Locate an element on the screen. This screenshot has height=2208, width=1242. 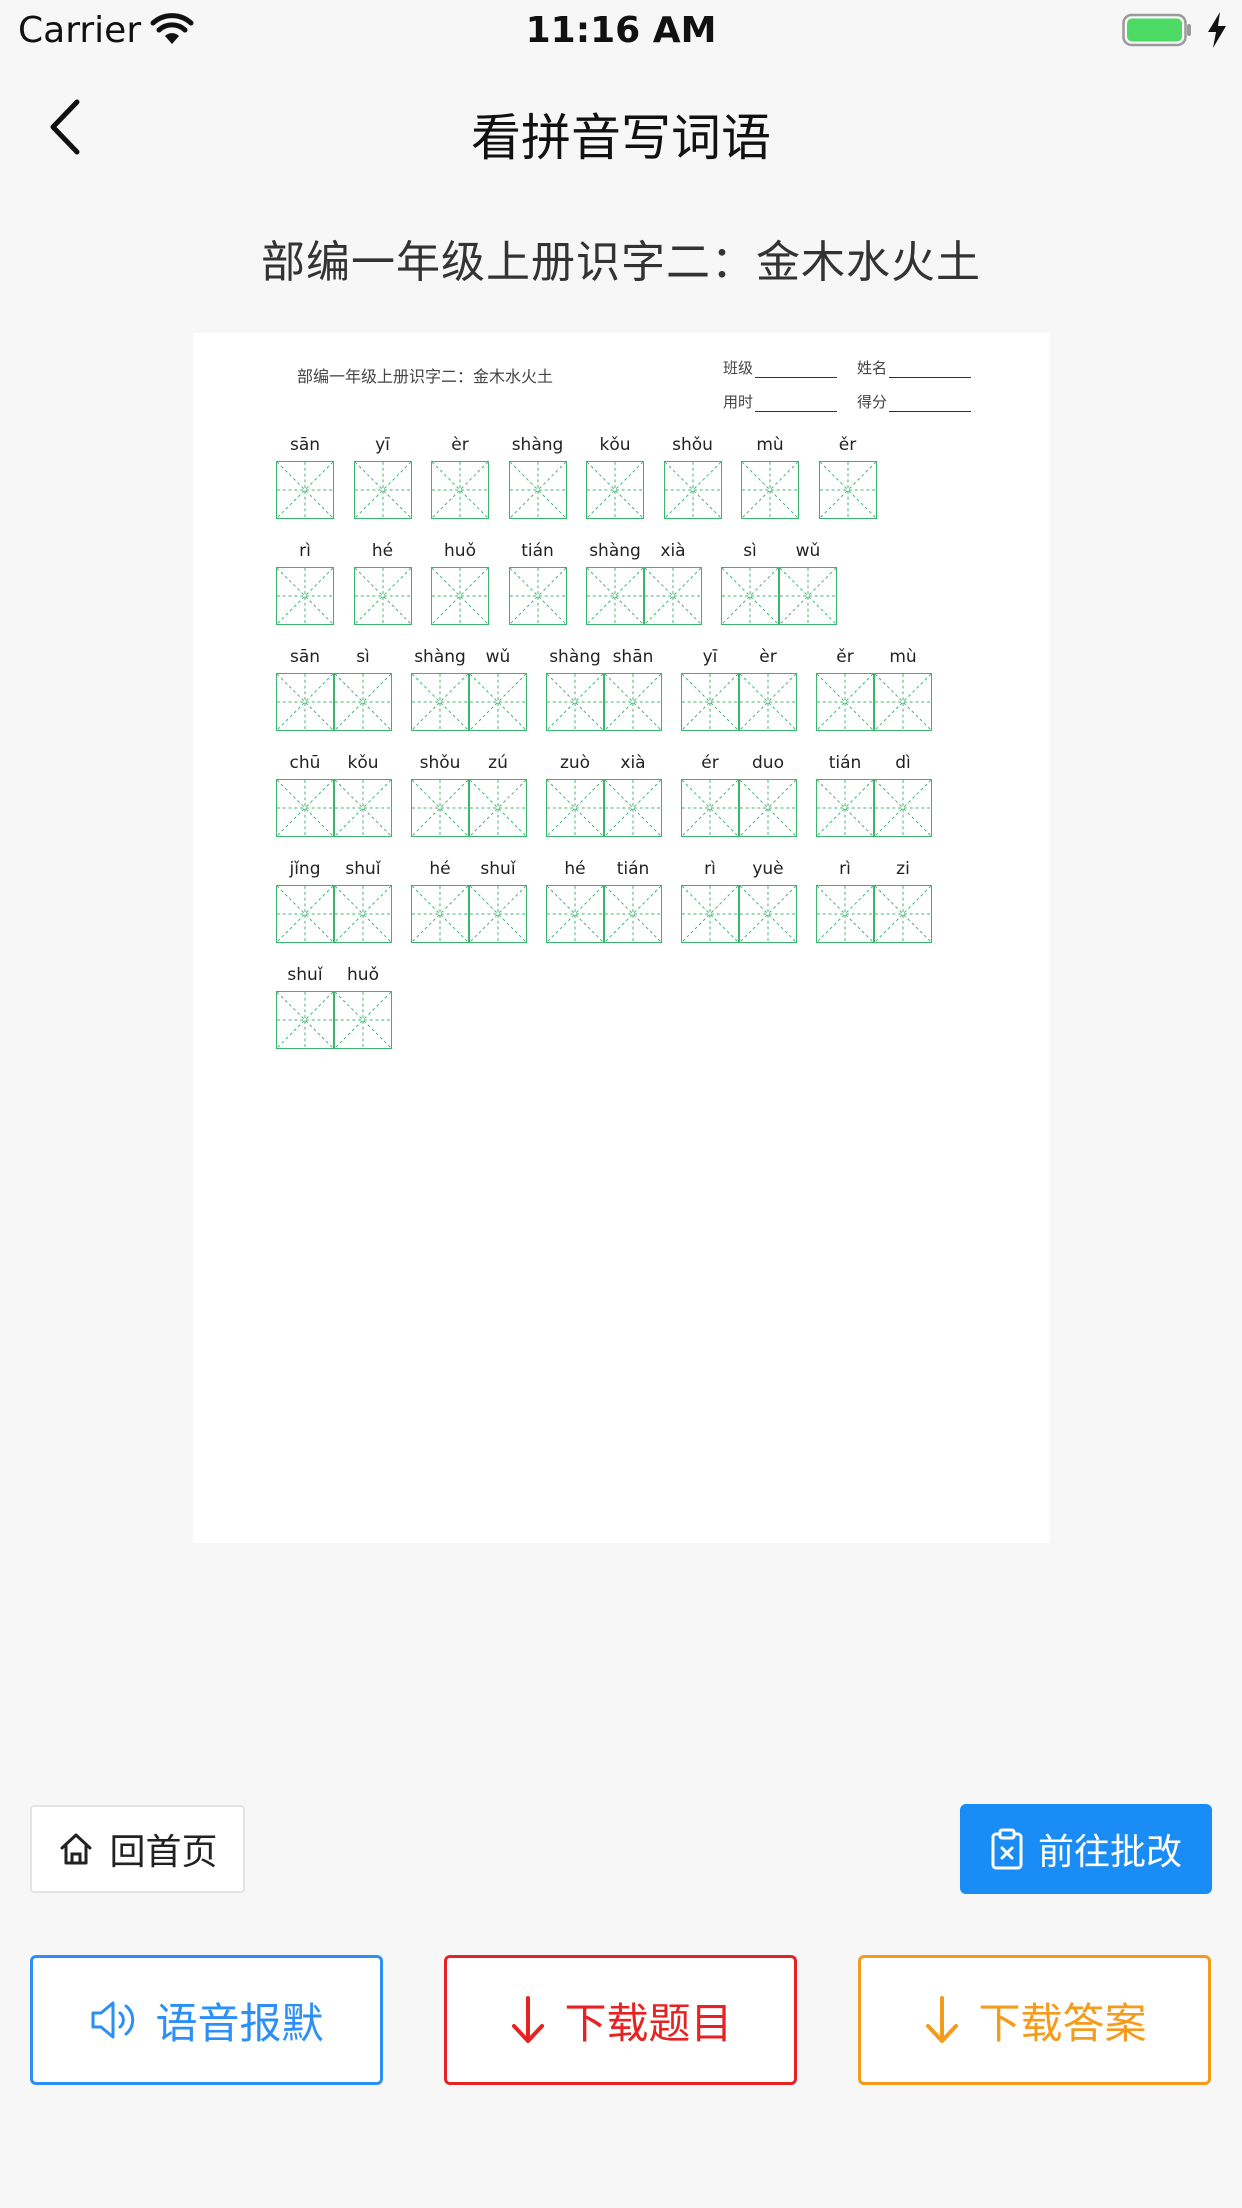
word-cell: hé tián is located at coordinates (604, 900).